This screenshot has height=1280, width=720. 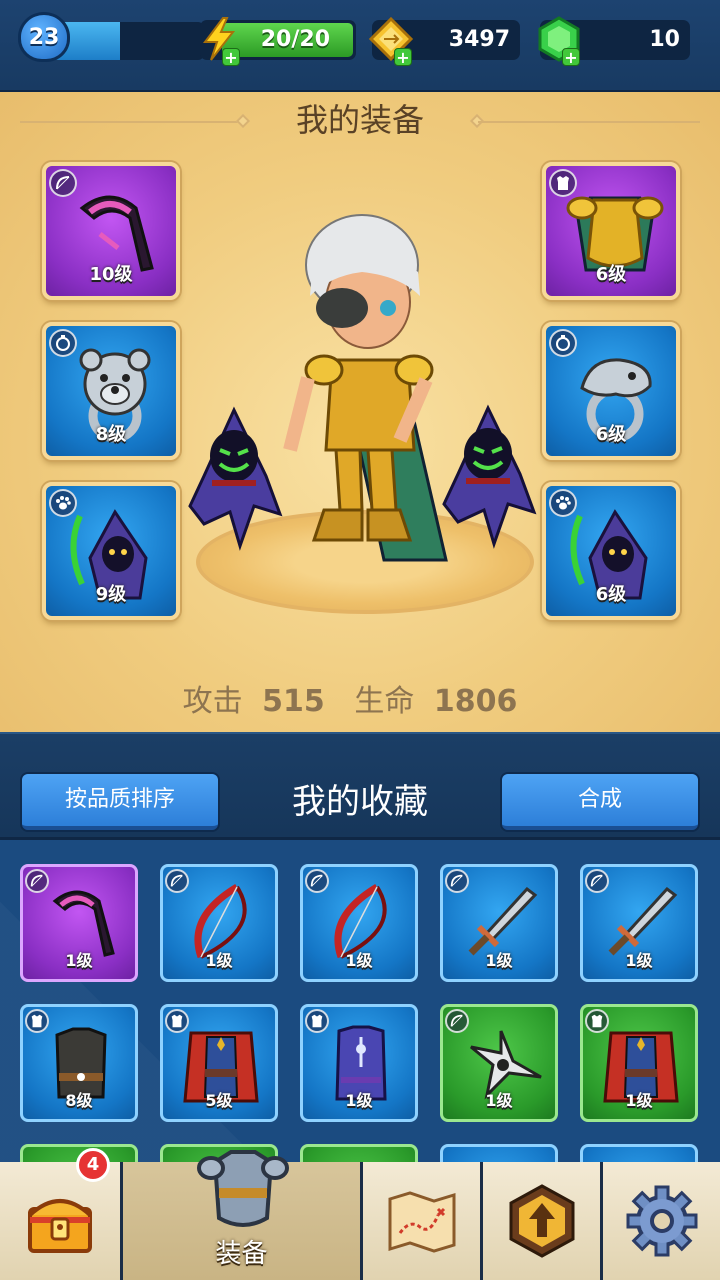 What do you see at coordinates (664, 39) in the screenshot?
I see `gem-value: 10` at bounding box center [664, 39].